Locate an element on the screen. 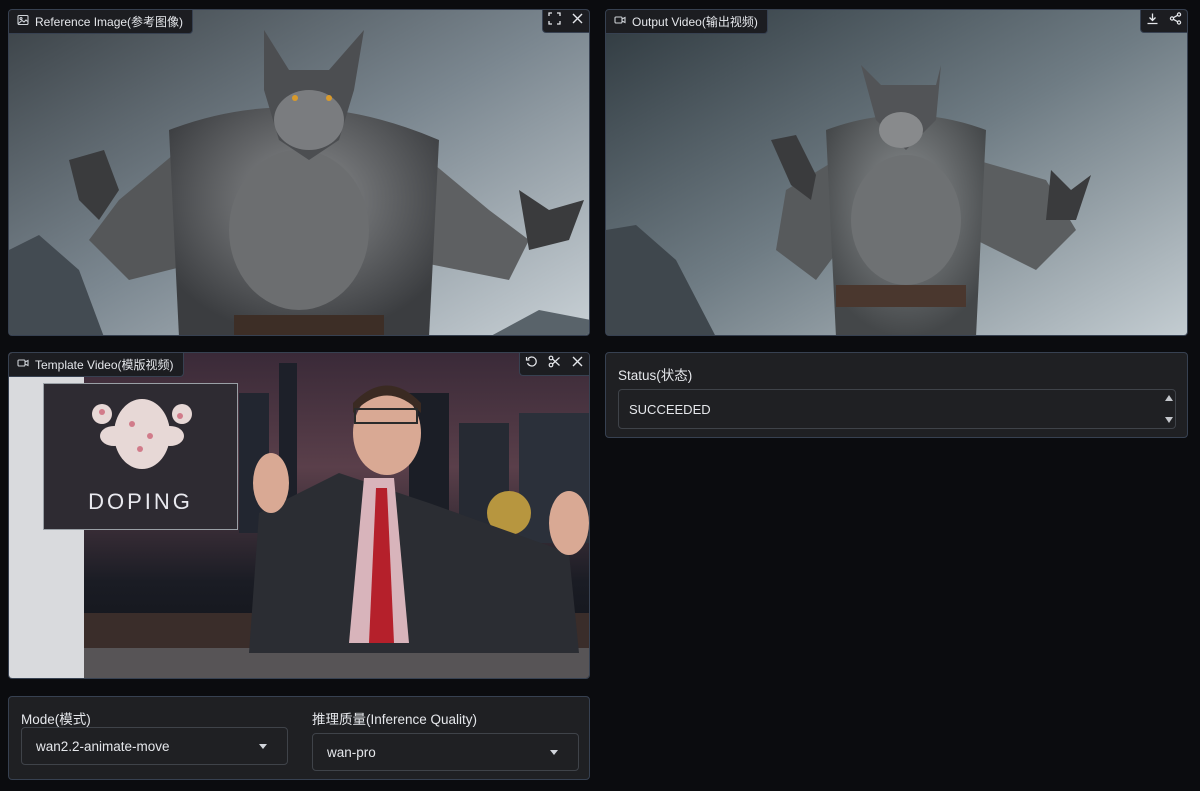  fullscreen-icon is located at coordinates (554, 21).